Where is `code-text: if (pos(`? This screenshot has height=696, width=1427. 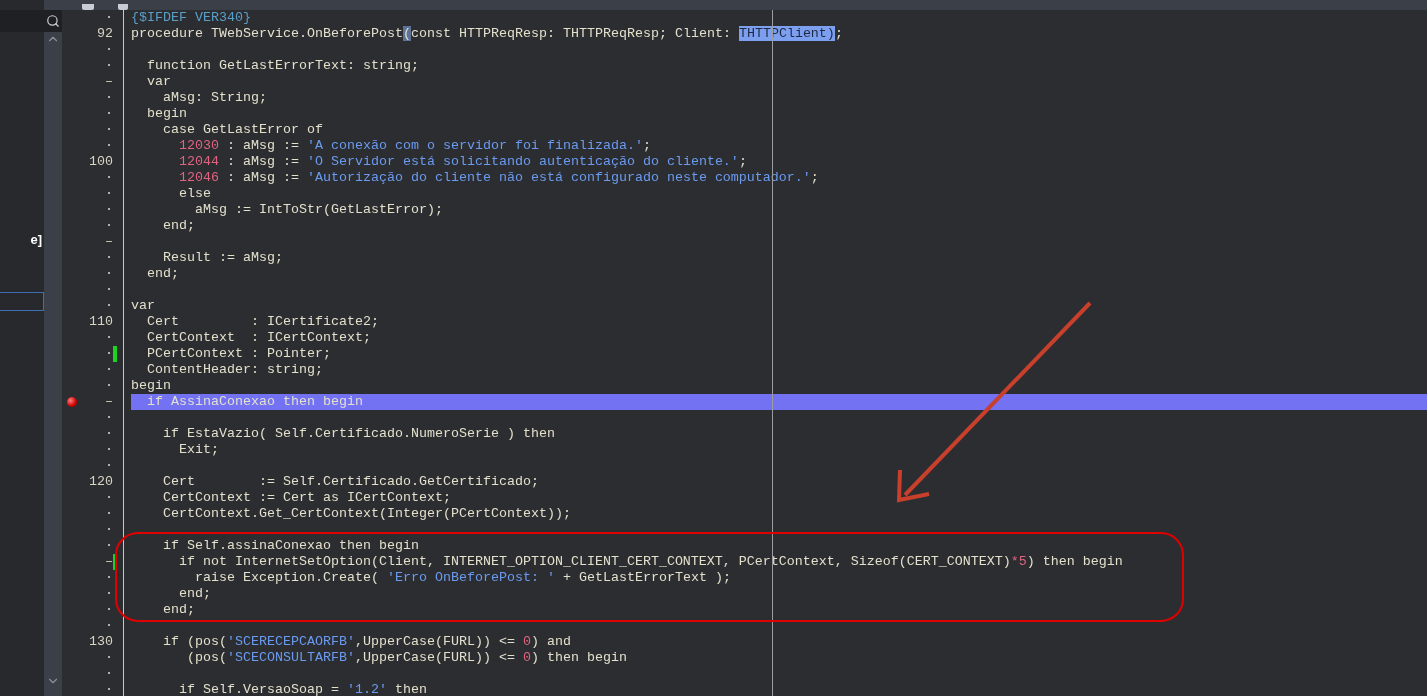
code-text: if (pos( is located at coordinates (194, 641).